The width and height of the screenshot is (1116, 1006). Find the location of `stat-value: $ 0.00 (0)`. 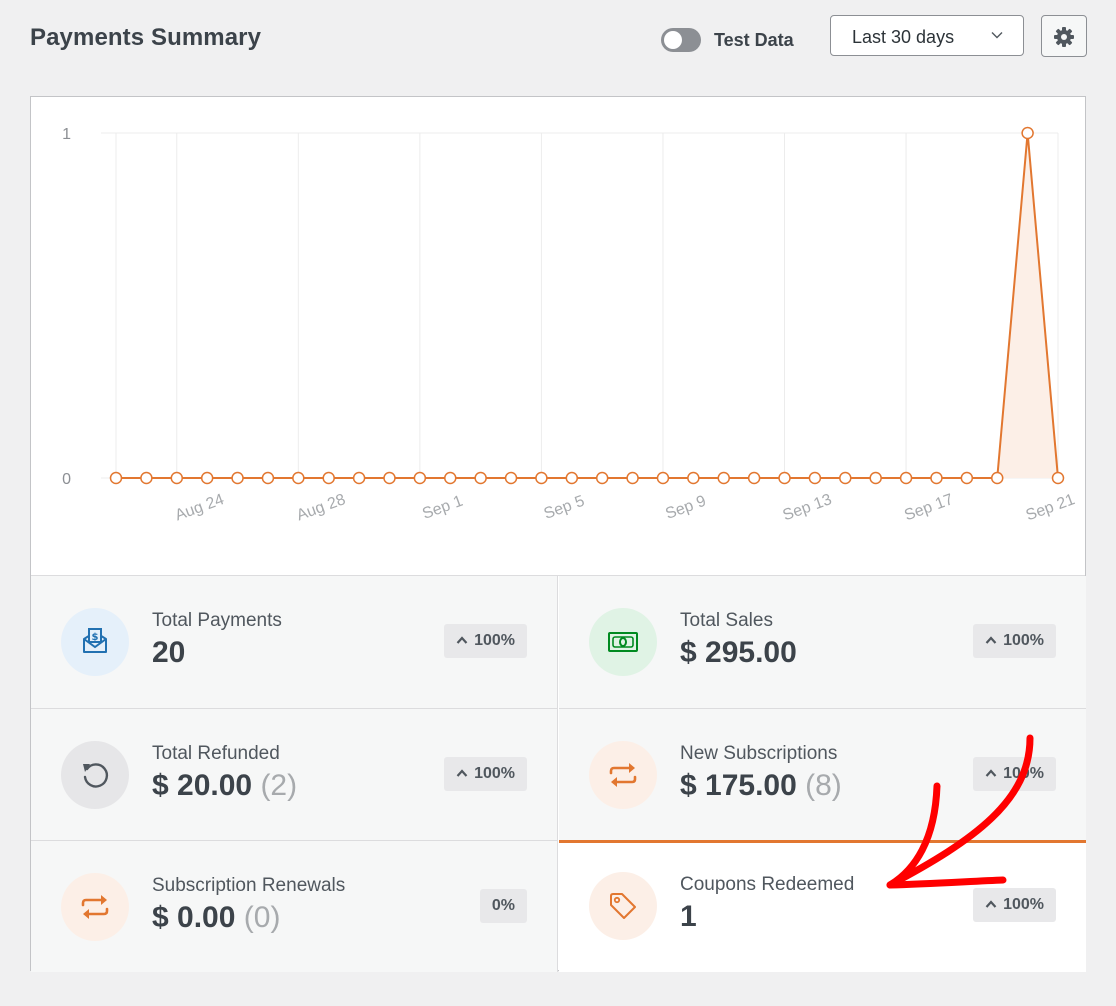

stat-value: $ 0.00 (0) is located at coordinates (216, 918).